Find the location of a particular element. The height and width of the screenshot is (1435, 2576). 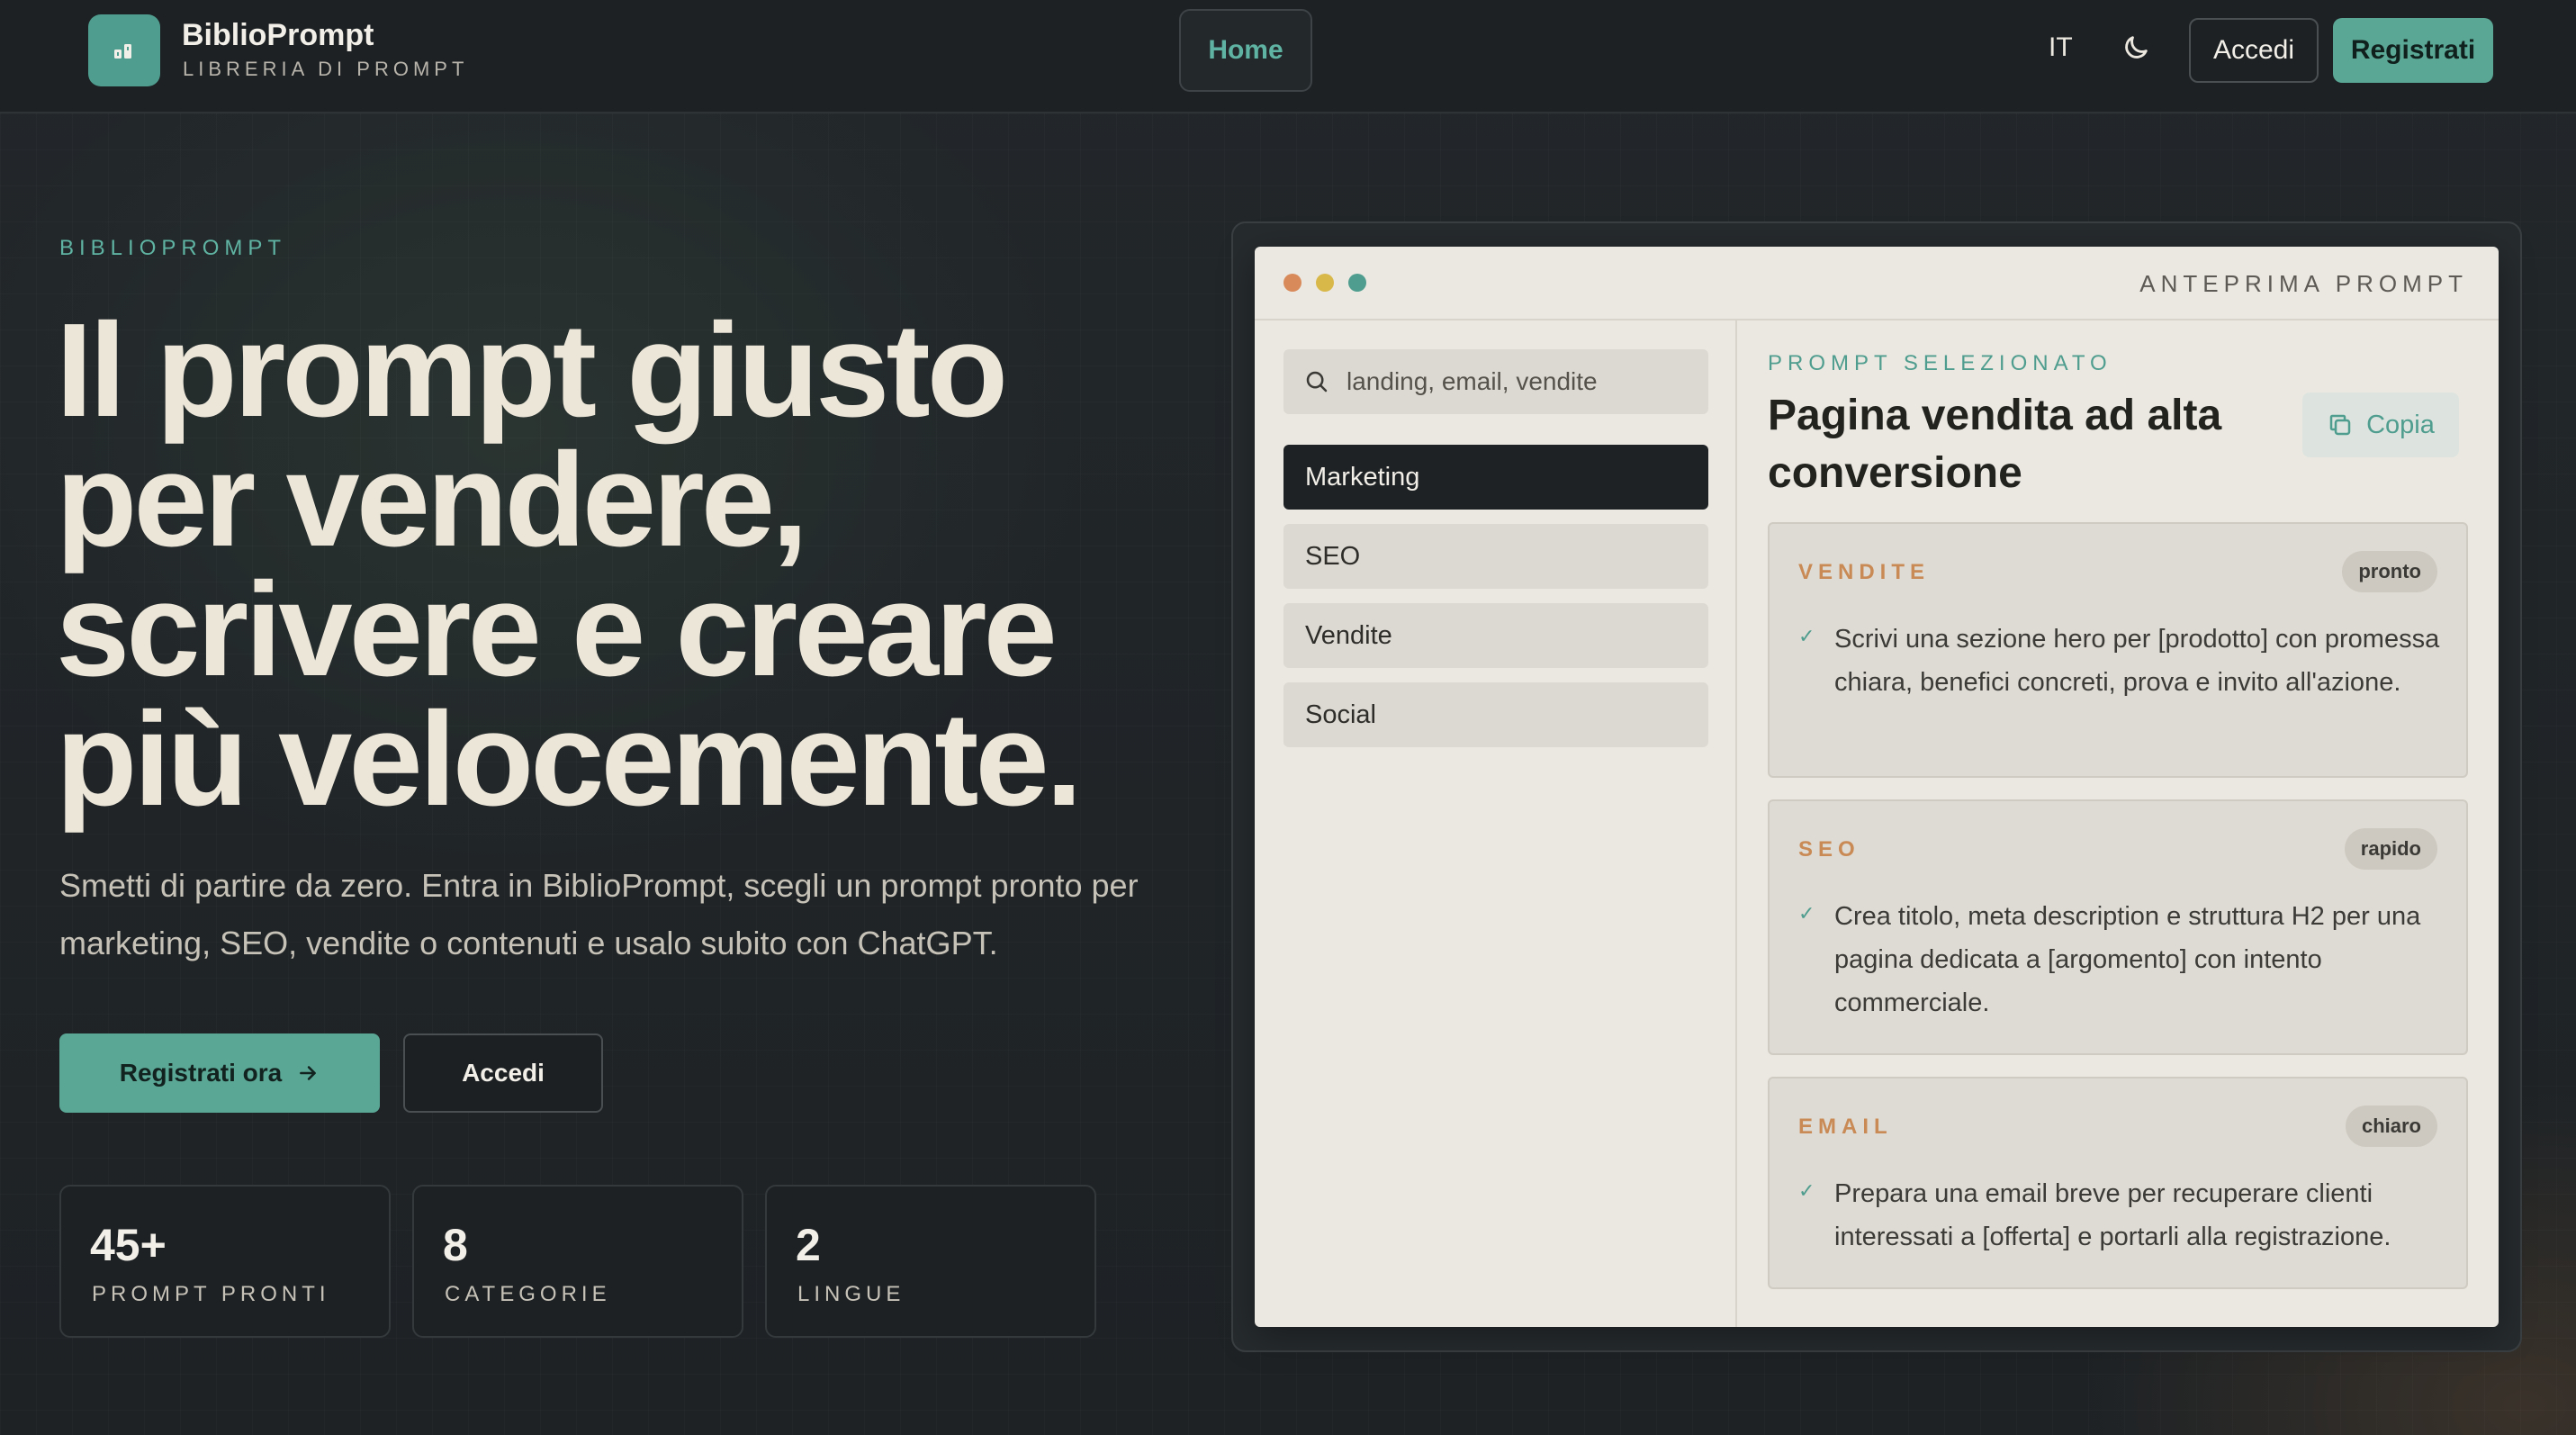

hero-login-button: Accedi is located at coordinates (503, 1073).